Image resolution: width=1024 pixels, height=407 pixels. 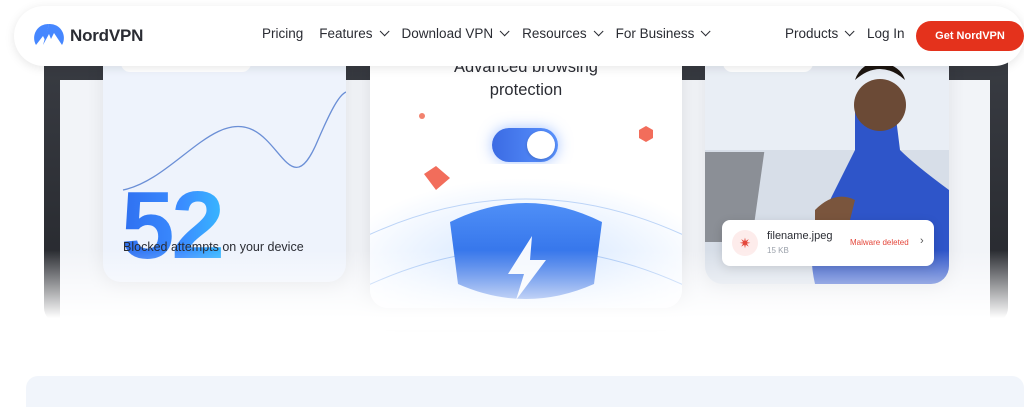 What do you see at coordinates (346, 33) in the screenshot?
I see `nav-features-label: Features` at bounding box center [346, 33].